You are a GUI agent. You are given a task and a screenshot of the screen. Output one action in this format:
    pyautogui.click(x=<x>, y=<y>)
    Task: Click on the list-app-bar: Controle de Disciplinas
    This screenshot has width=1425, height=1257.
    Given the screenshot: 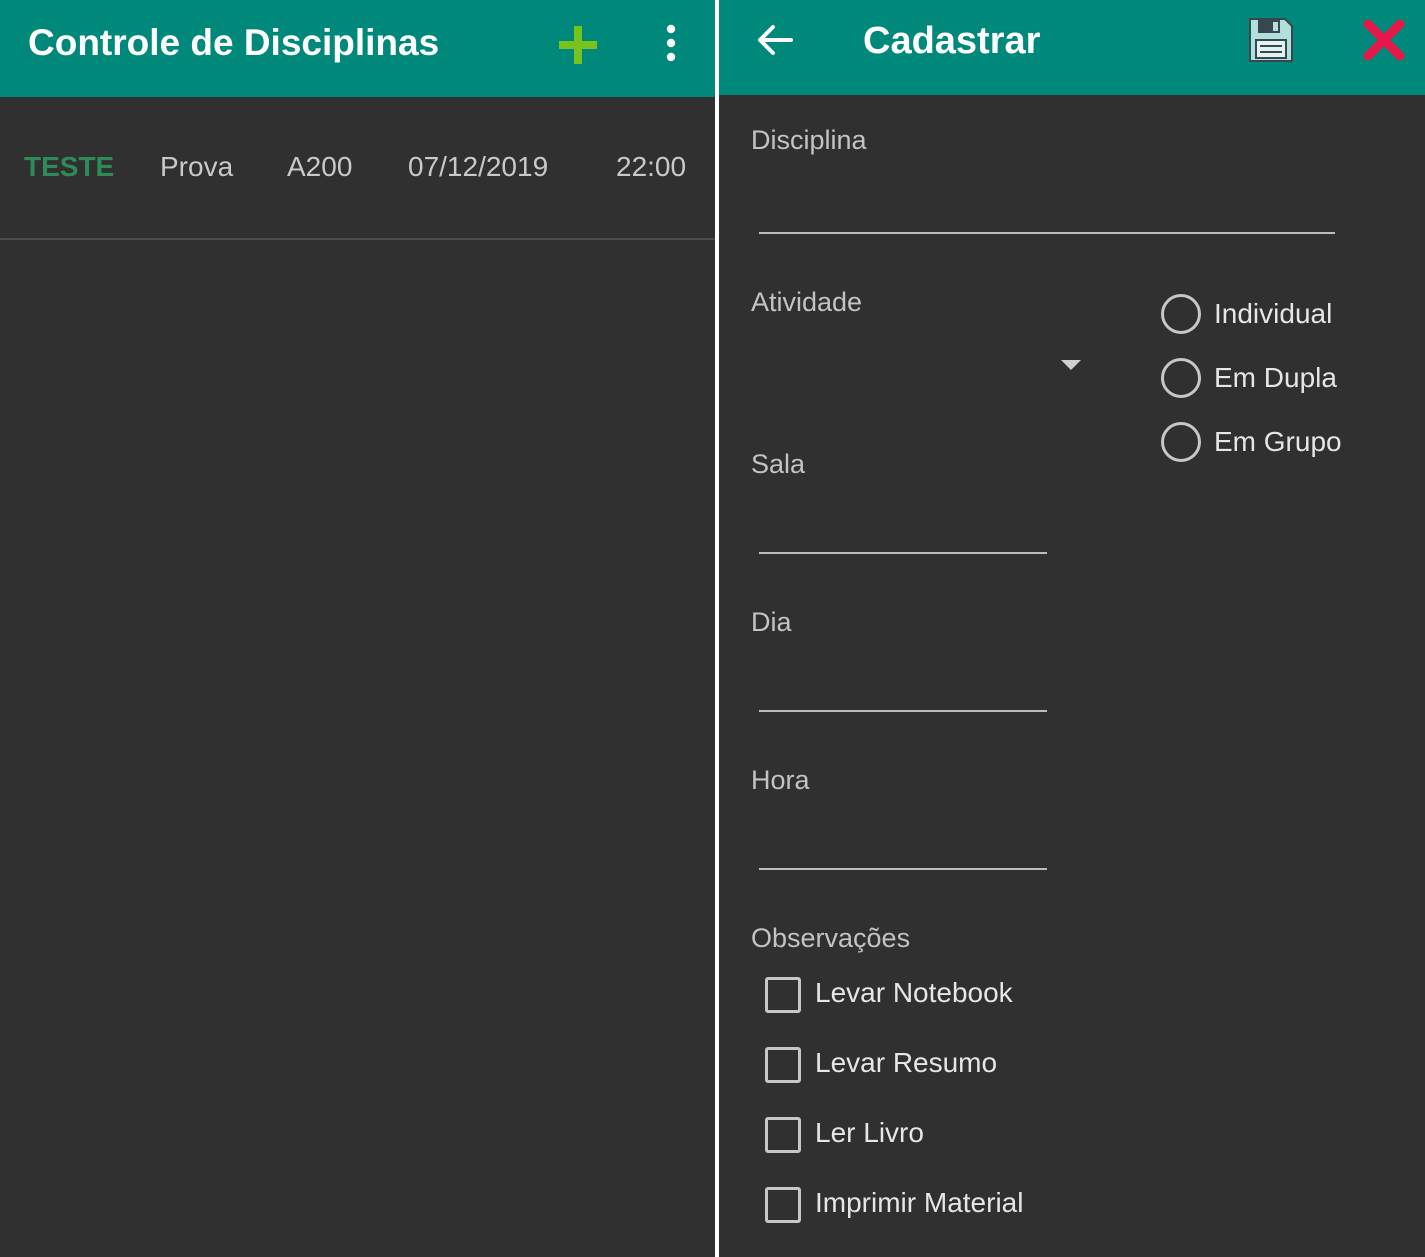 What is the action you would take?
    pyautogui.click(x=357, y=48)
    